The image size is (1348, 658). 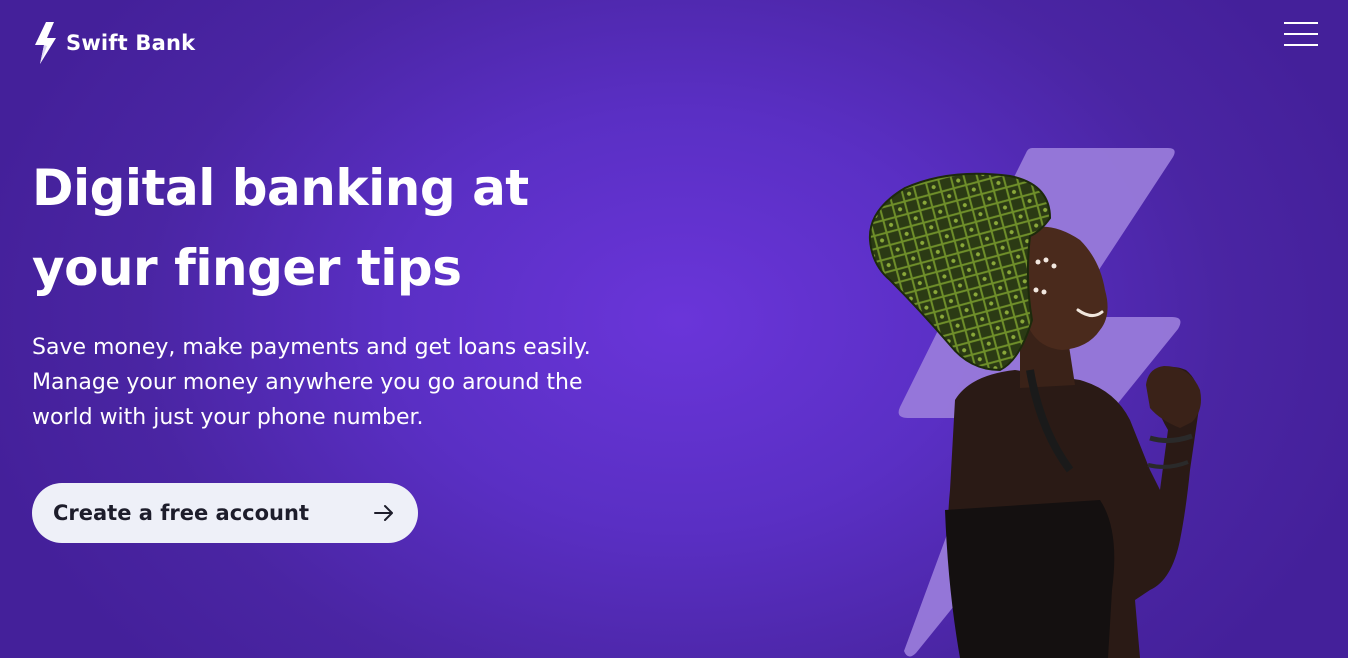 I want to click on headline-line-2: your finger tips, so click(x=247, y=268).